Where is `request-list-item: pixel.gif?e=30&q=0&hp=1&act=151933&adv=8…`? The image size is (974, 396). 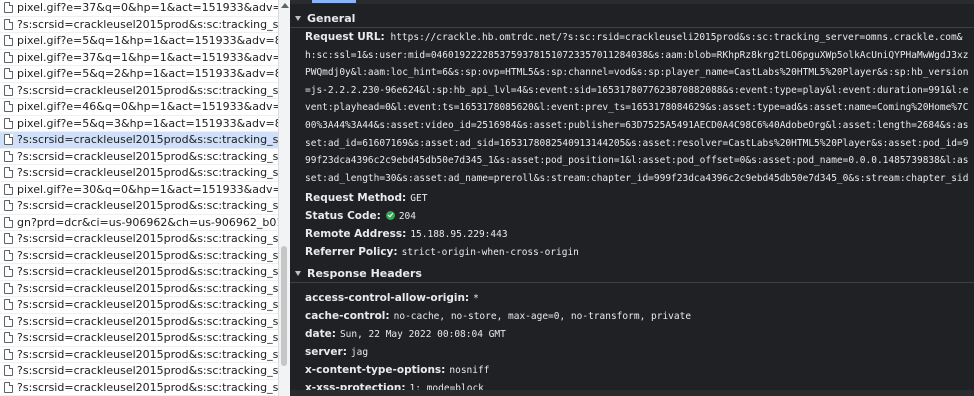 request-list-item: pixel.gif?e=30&q=0&hp=1&act=151933&adv=8… is located at coordinates (139, 190).